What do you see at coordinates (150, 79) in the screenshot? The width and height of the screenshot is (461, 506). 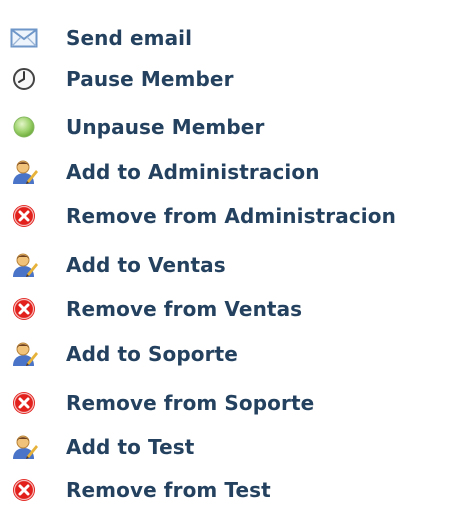 I see `menu-item-label: Pause Member` at bounding box center [150, 79].